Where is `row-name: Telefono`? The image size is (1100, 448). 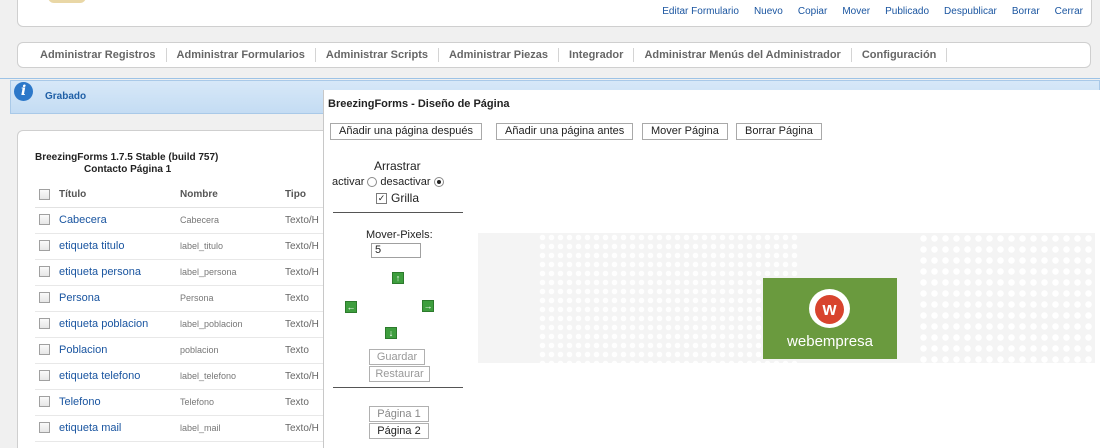
row-name: Telefono is located at coordinates (232, 402).